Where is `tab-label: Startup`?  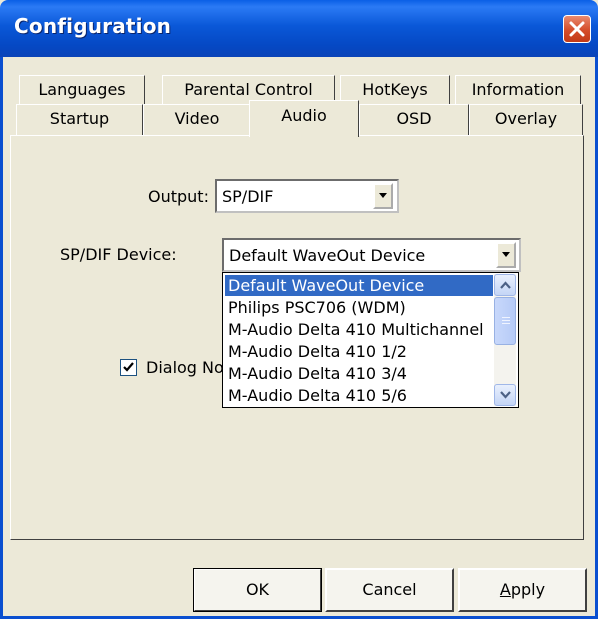 tab-label: Startup is located at coordinates (79, 118).